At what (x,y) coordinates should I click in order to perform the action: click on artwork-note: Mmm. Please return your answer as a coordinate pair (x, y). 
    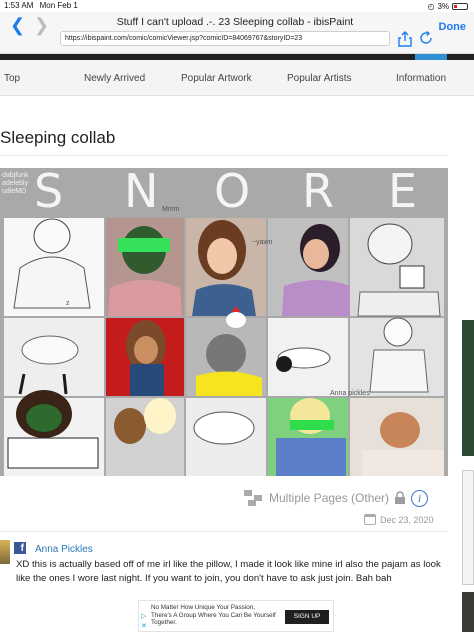
    Looking at the image, I should click on (171, 209).